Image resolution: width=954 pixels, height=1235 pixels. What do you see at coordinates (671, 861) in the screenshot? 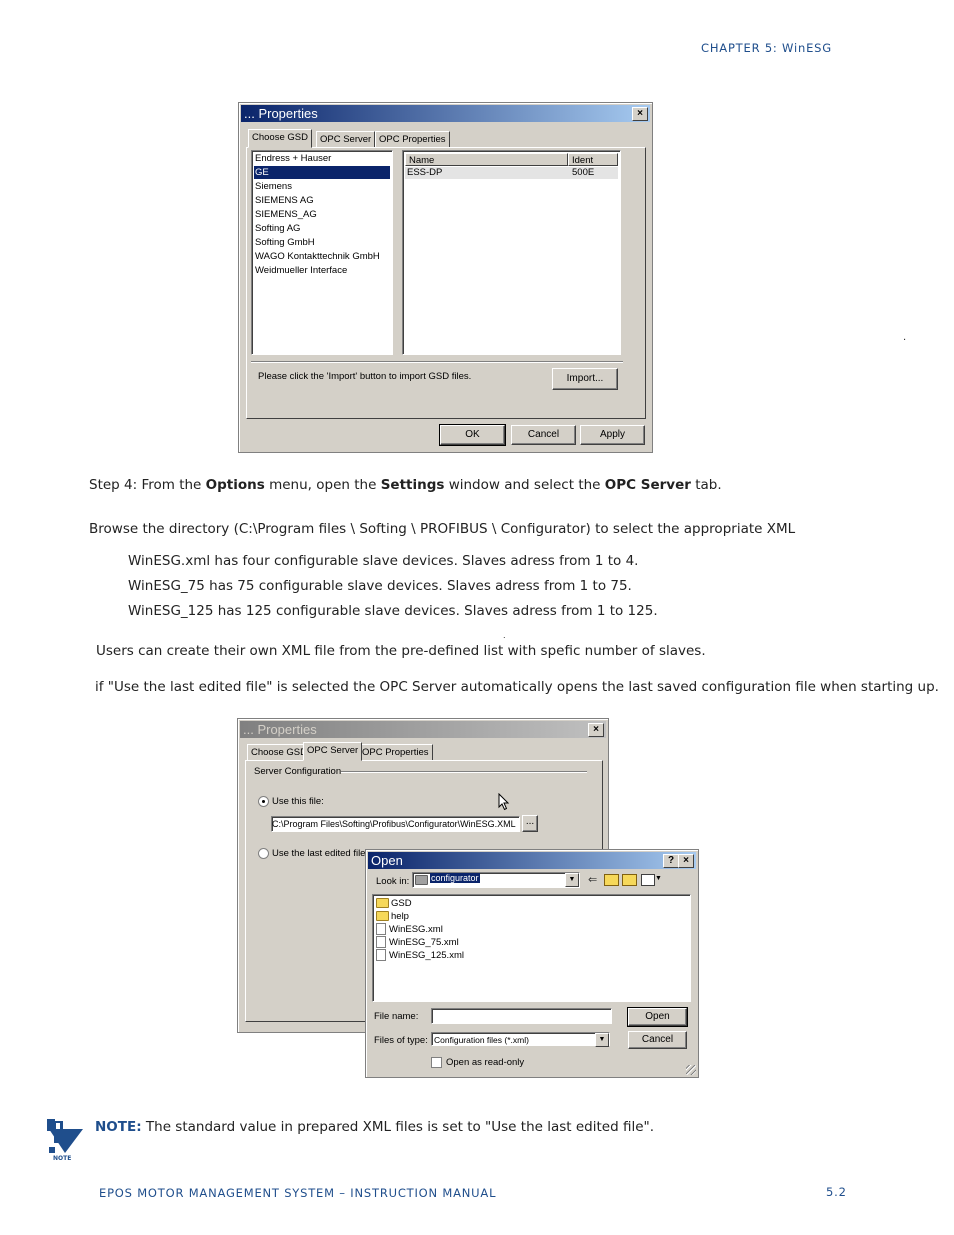
I see `help-icon: ?` at bounding box center [671, 861].